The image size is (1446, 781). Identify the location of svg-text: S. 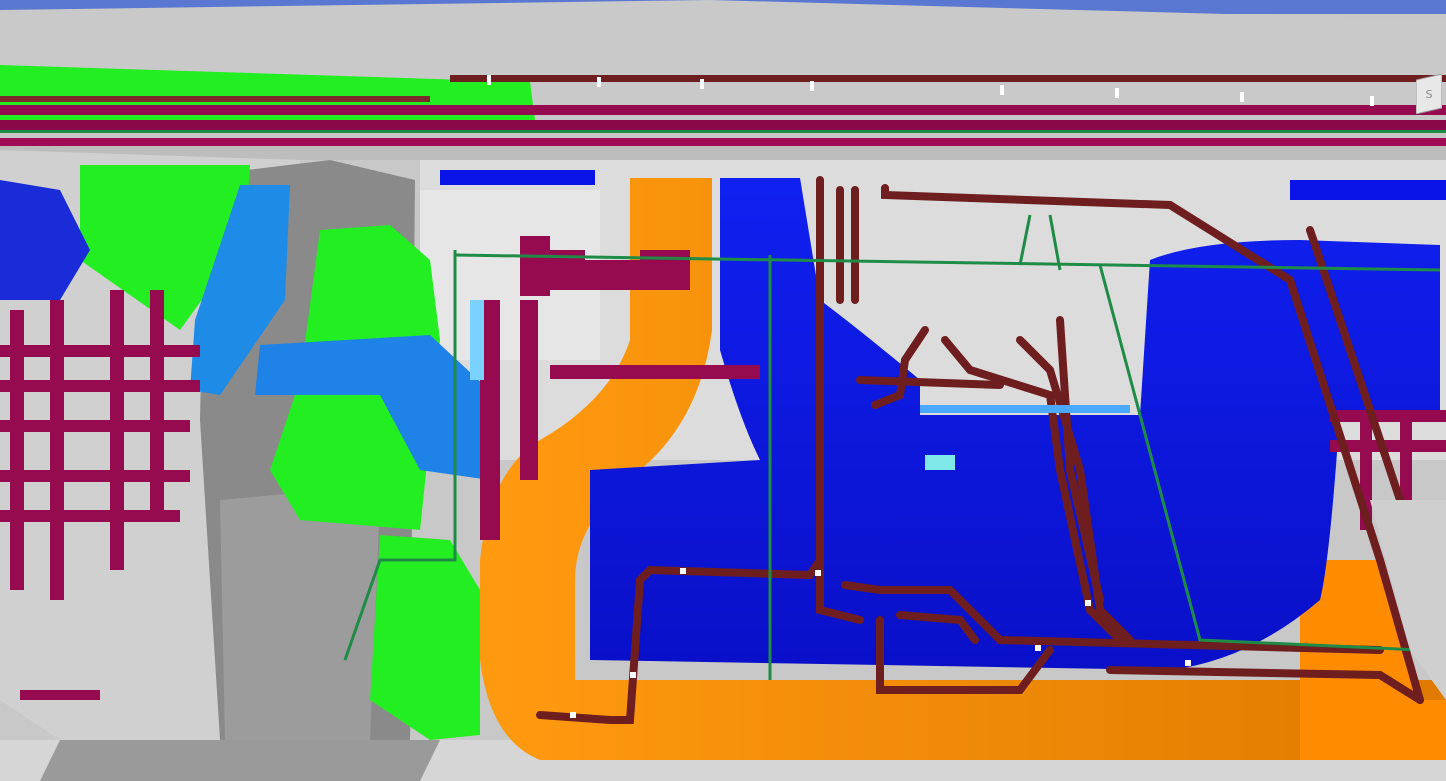
(1429, 94).